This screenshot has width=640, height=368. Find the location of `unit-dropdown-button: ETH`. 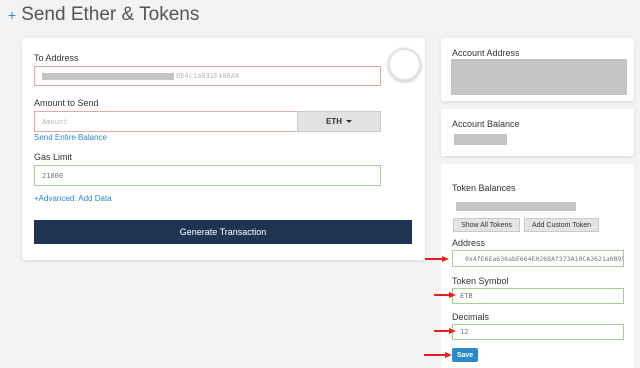

unit-dropdown-button: ETH is located at coordinates (339, 121).